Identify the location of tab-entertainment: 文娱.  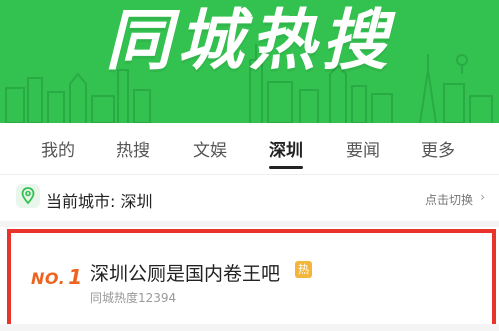
(210, 148).